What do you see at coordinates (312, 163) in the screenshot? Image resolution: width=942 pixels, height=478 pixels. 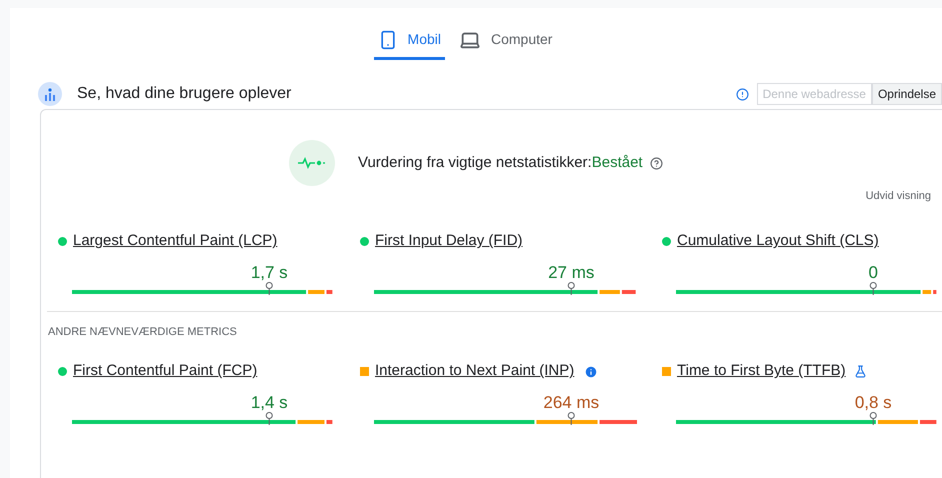 I see `pulse-icon` at bounding box center [312, 163].